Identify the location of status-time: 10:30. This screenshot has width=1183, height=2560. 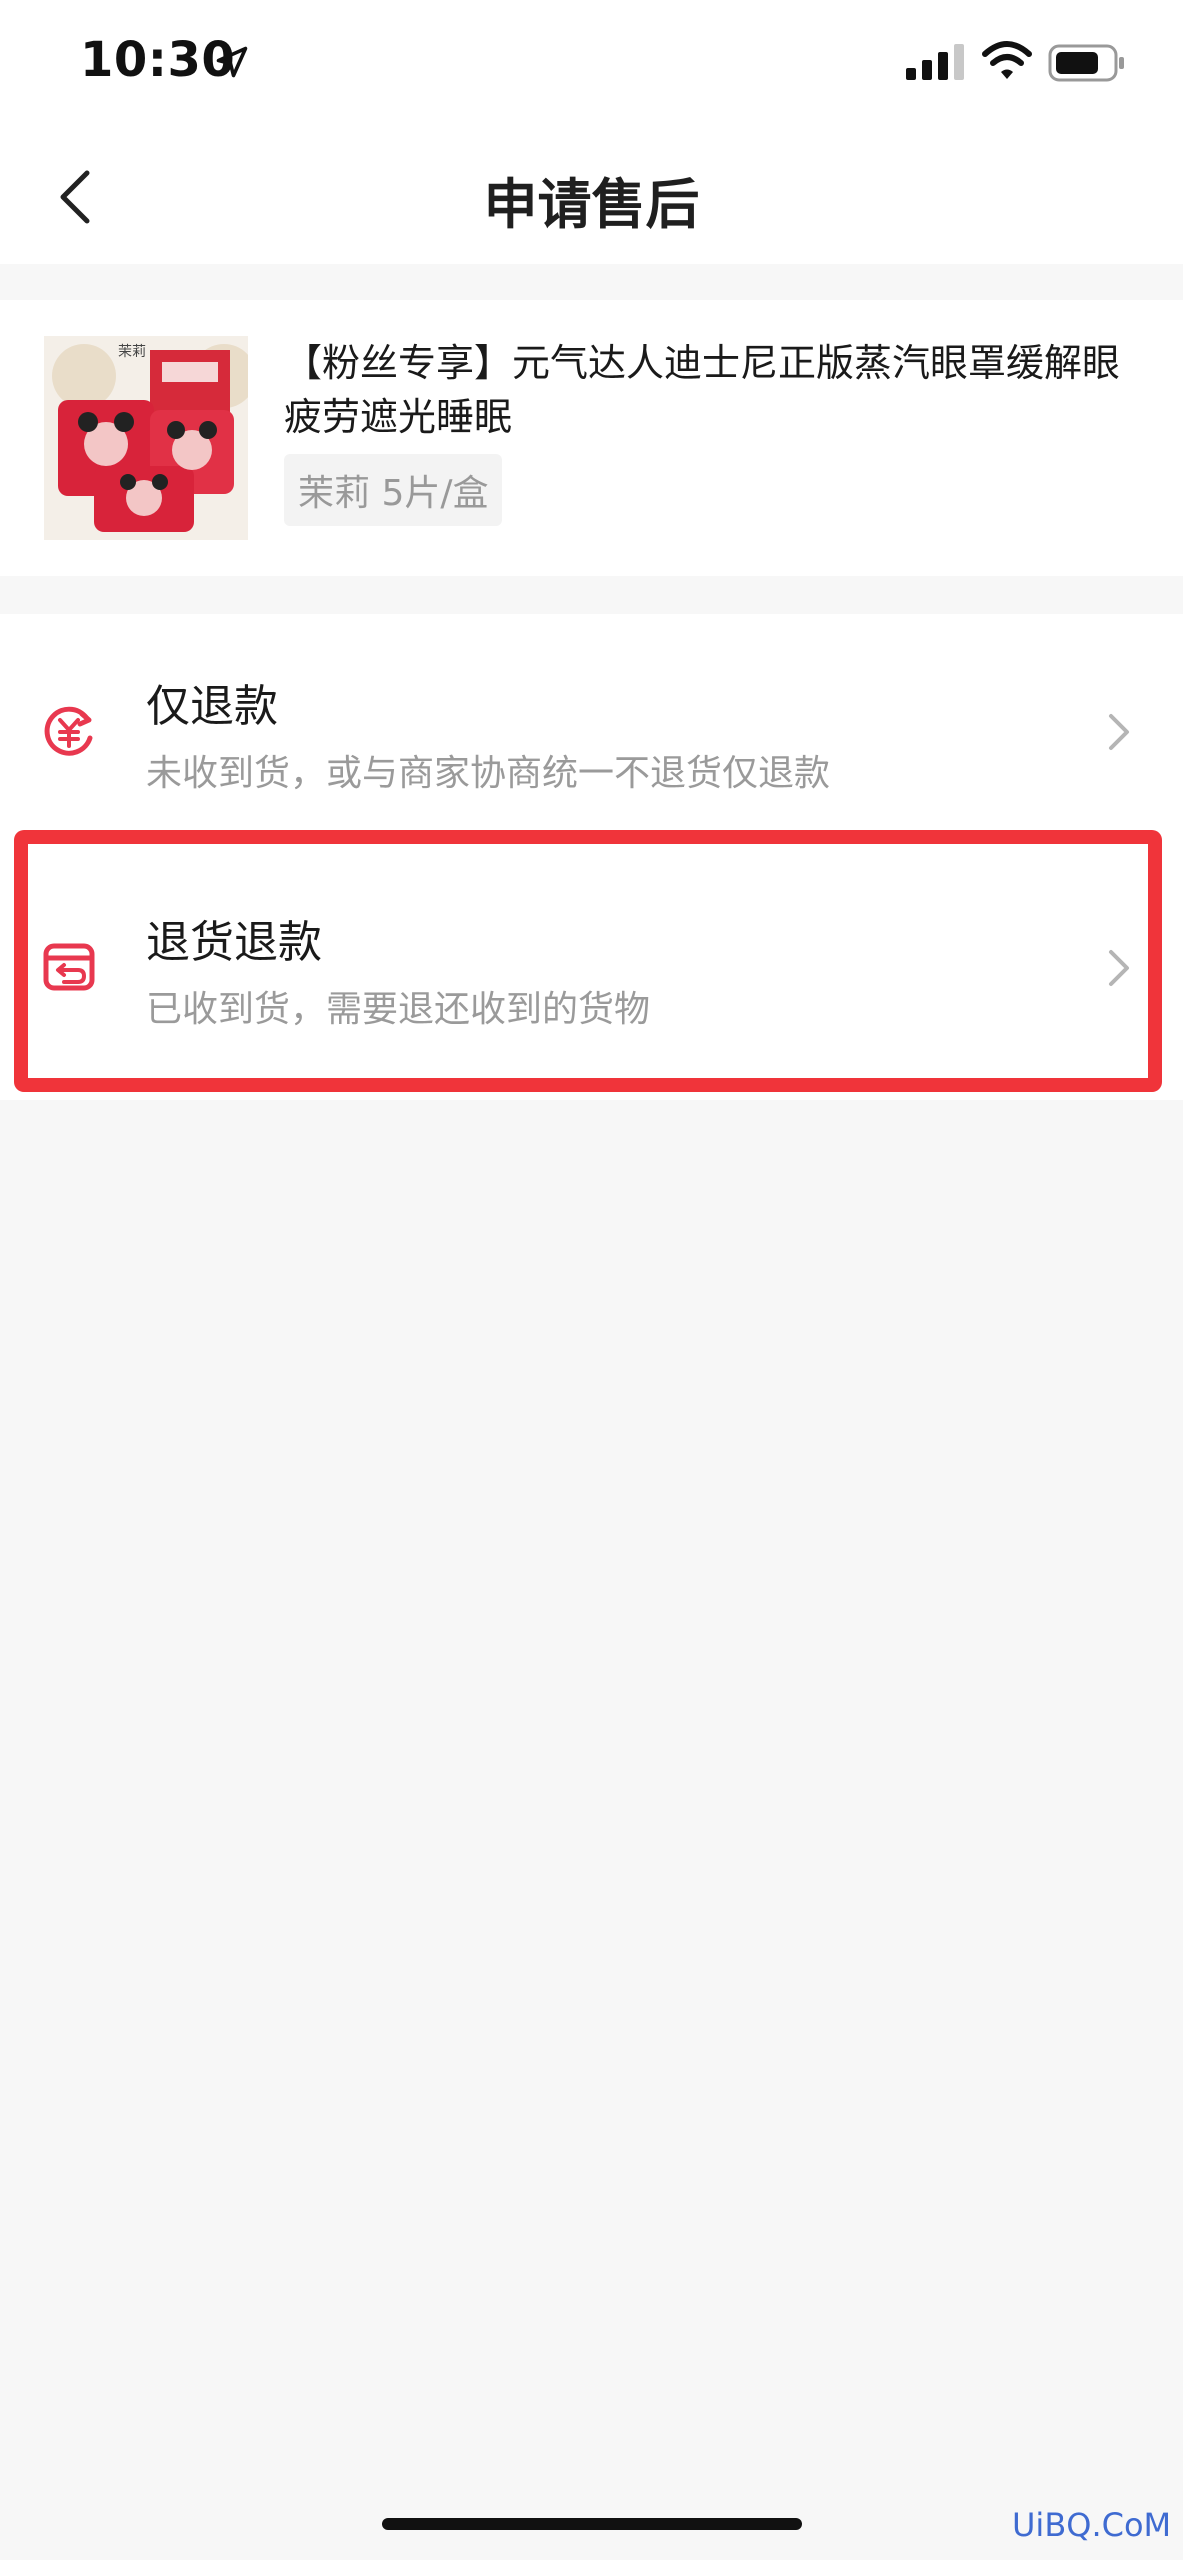
(158, 60).